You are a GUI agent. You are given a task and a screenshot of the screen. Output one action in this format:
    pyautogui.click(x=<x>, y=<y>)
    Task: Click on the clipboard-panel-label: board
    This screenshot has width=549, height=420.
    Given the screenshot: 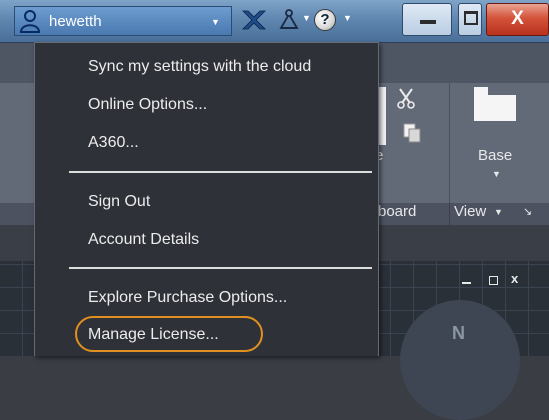 What is the action you would take?
    pyautogui.click(x=397, y=211)
    